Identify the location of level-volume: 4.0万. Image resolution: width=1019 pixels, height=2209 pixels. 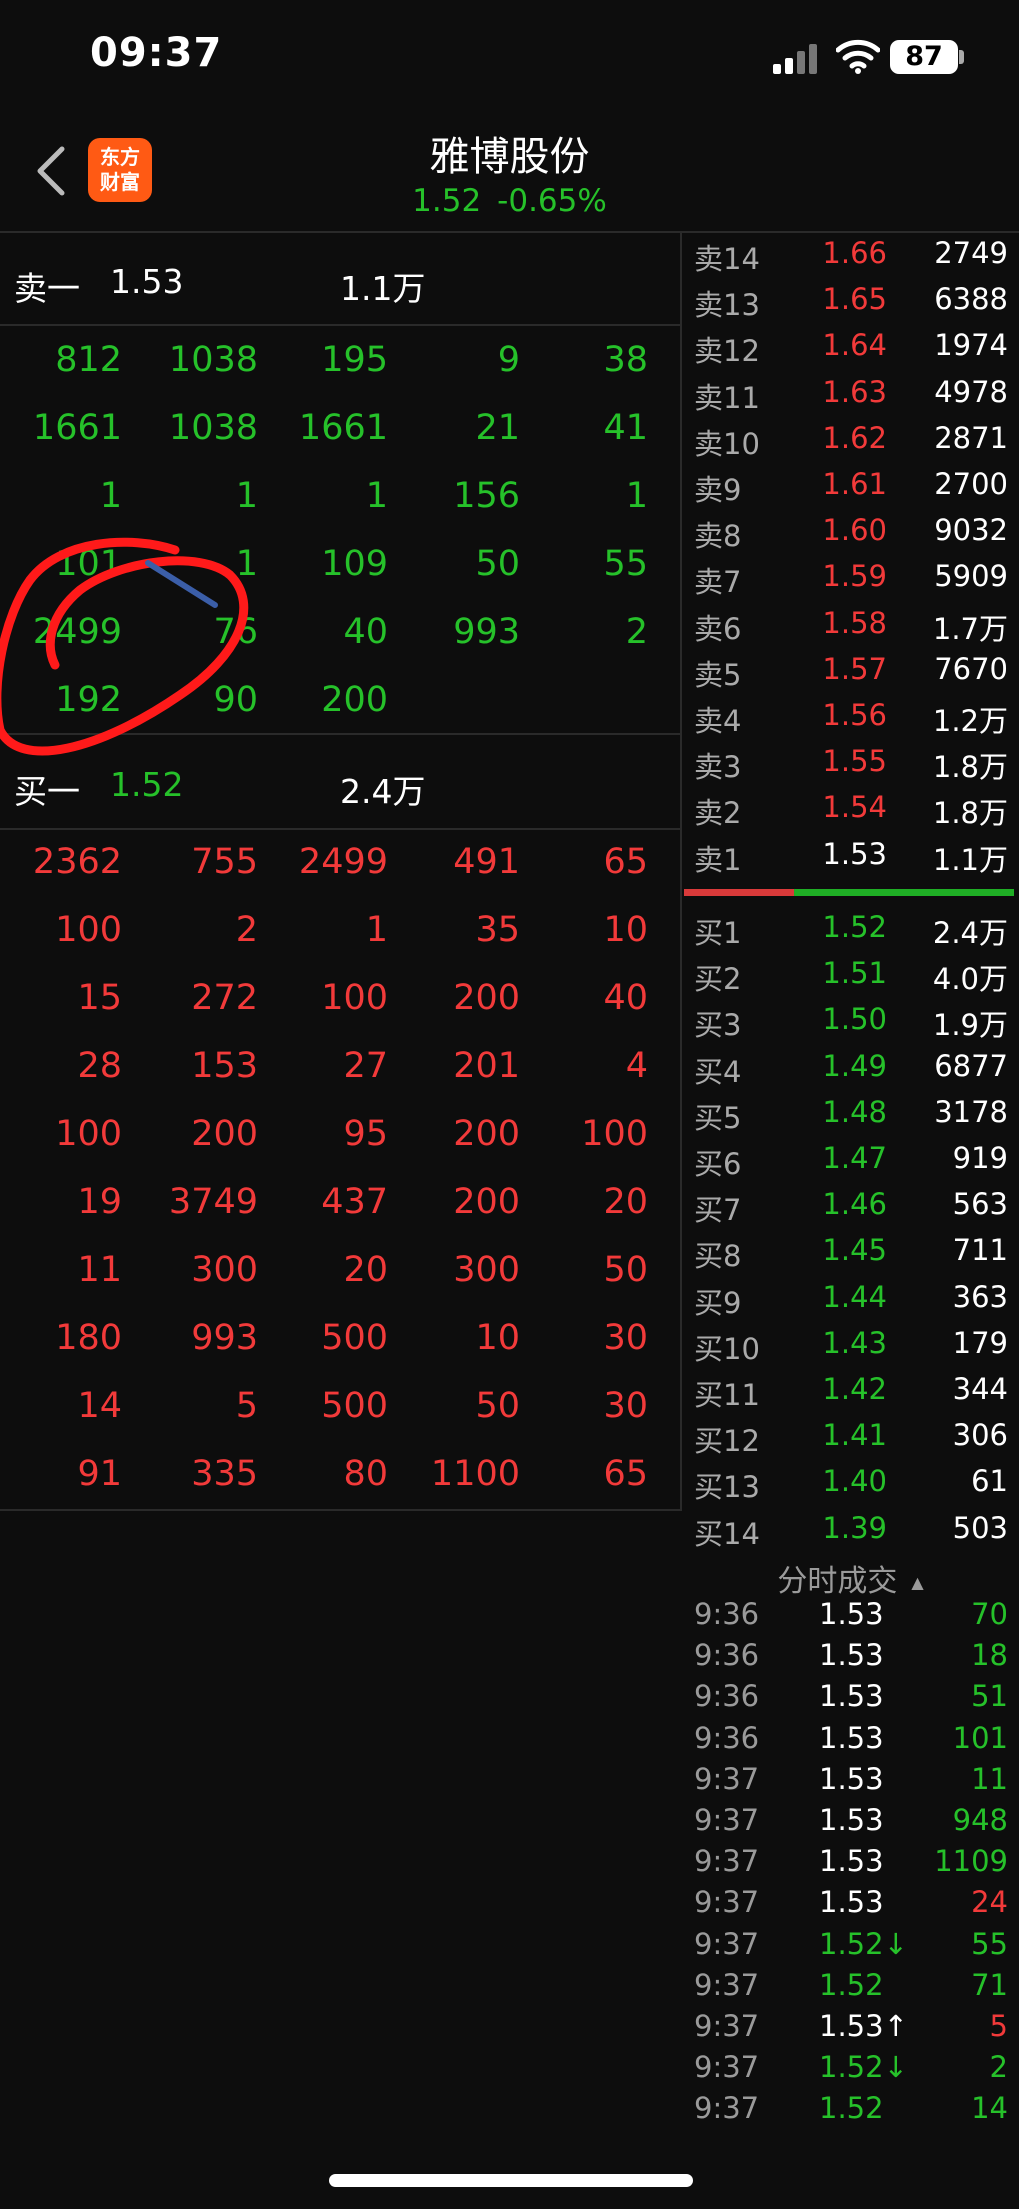
(970, 979).